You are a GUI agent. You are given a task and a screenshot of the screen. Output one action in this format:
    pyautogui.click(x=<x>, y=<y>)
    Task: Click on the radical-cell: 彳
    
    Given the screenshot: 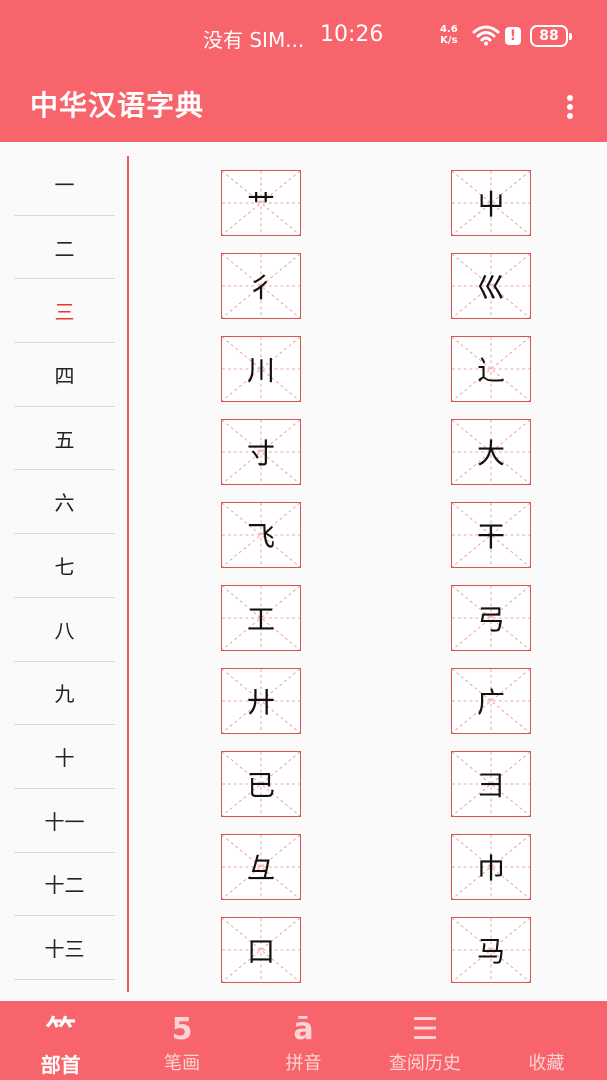 What is the action you would take?
    pyautogui.click(x=261, y=286)
    